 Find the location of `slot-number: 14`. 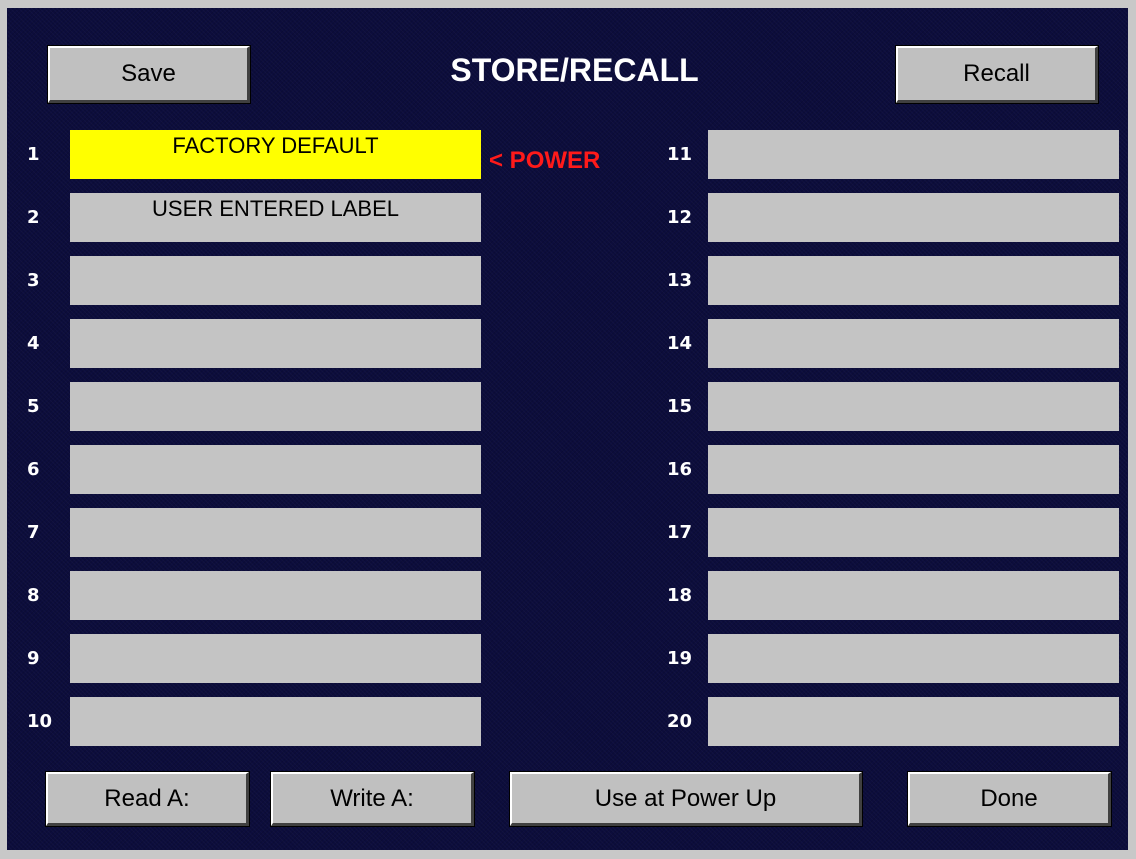

slot-number: 14 is located at coordinates (680, 343).